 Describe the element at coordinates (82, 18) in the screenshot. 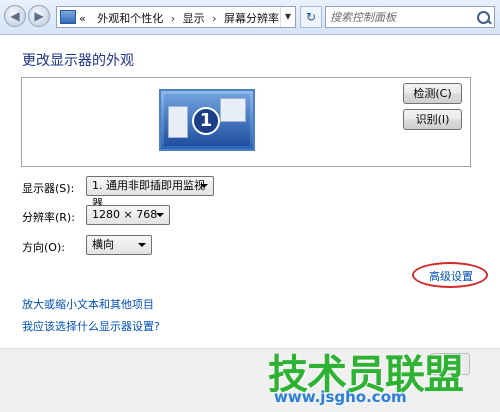

I see `breadcrumb-overflow: «` at that location.